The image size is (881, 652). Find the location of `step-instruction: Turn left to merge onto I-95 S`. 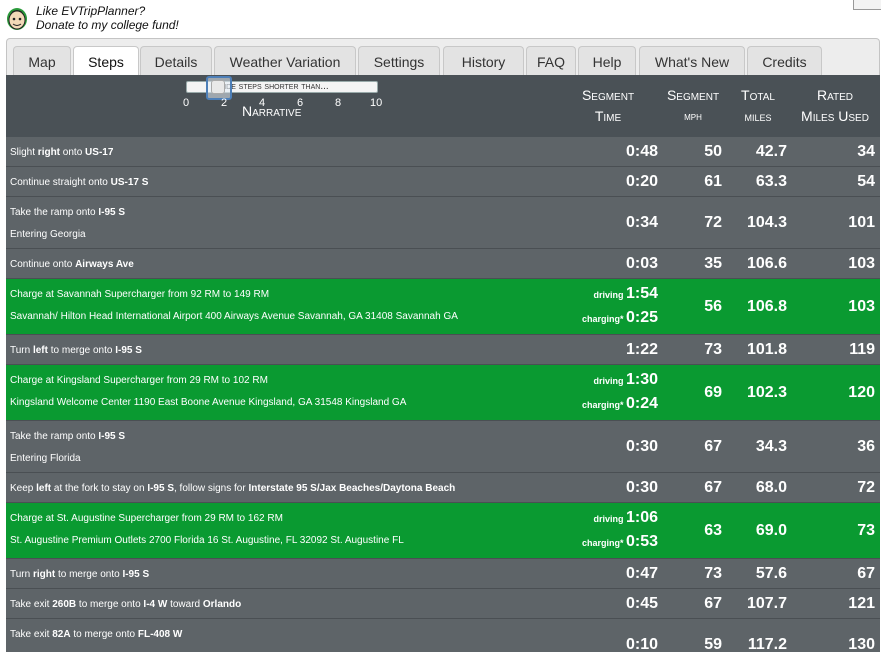

step-instruction: Turn left to merge onto I-95 S is located at coordinates (76, 350).